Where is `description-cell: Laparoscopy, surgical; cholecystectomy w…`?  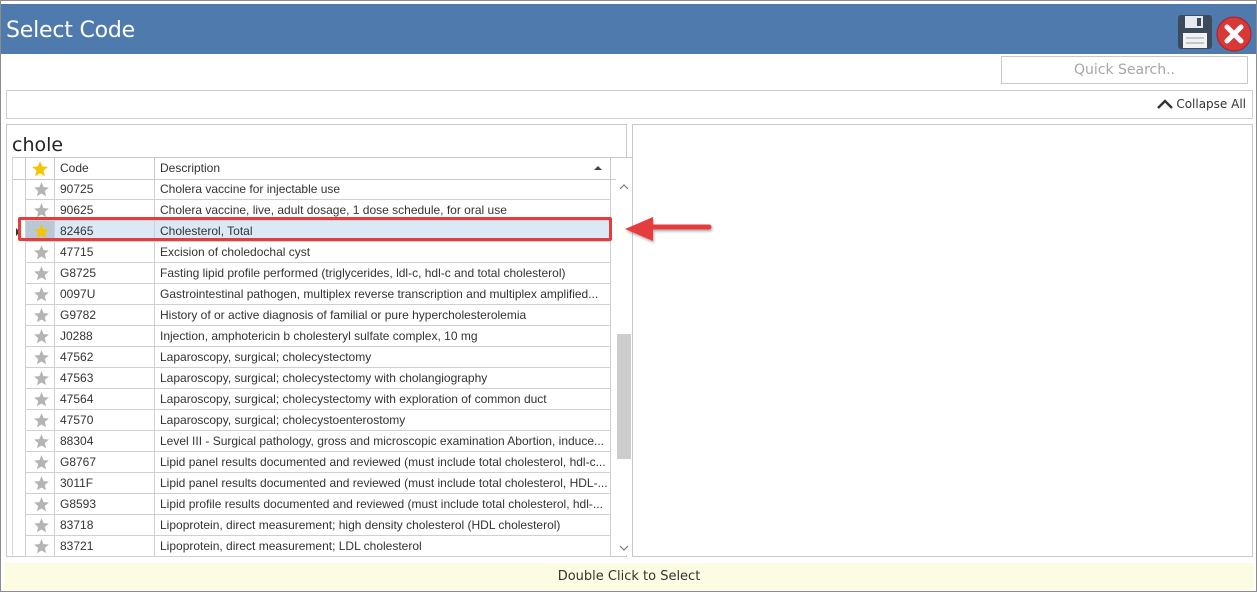 description-cell: Laparoscopy, surgical; cholecystectomy w… is located at coordinates (383, 378).